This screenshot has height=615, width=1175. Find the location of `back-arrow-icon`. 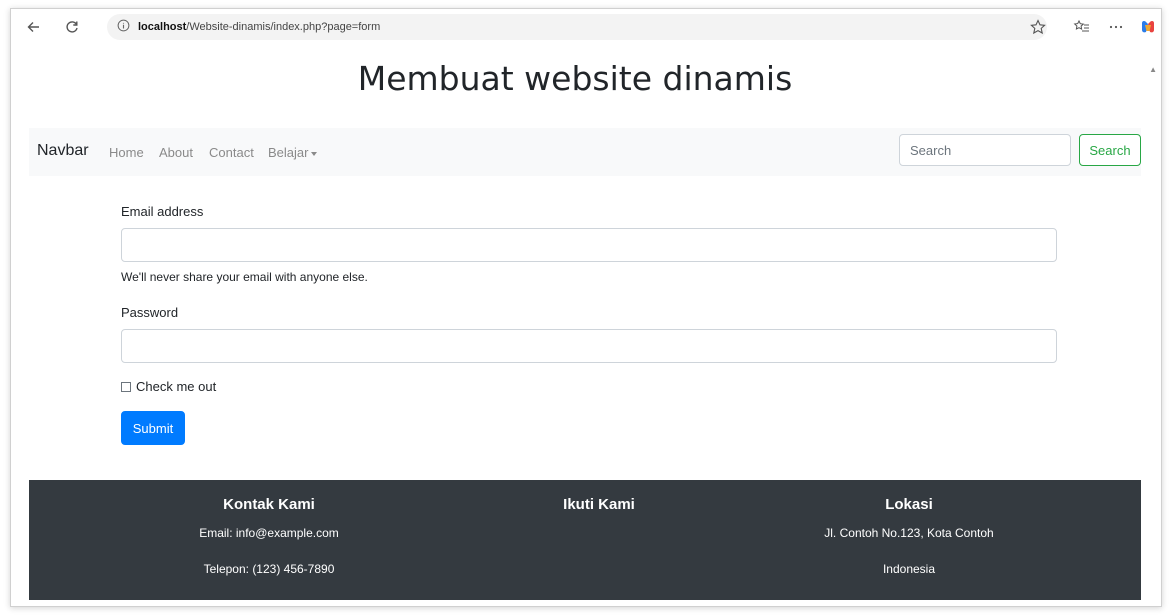

back-arrow-icon is located at coordinates (34, 27).